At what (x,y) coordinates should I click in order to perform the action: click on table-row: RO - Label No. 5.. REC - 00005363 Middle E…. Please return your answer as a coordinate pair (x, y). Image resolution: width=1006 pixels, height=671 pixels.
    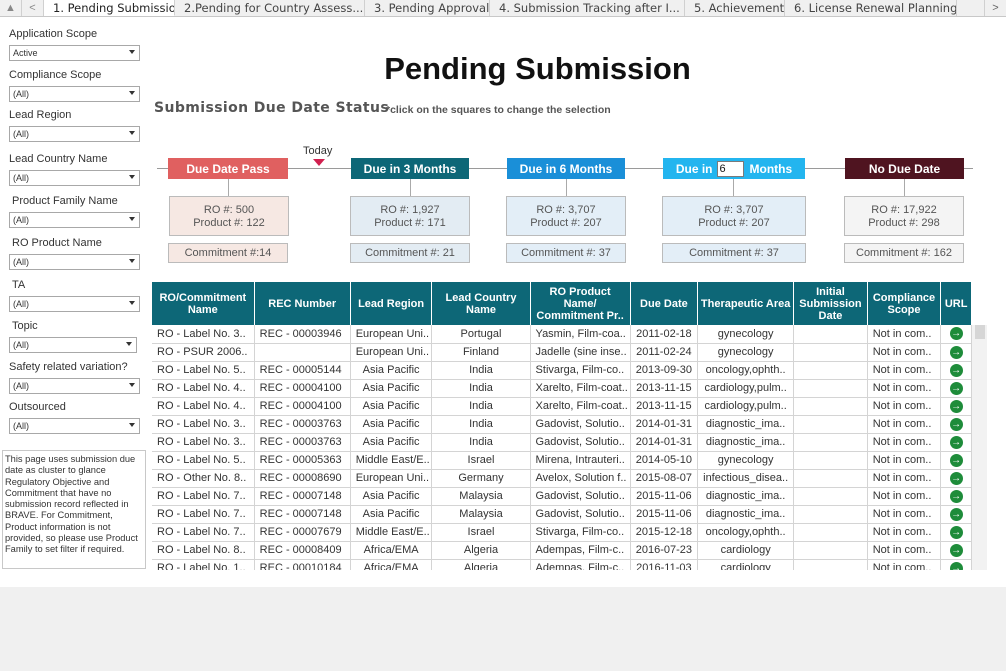
    Looking at the image, I should click on (562, 460).